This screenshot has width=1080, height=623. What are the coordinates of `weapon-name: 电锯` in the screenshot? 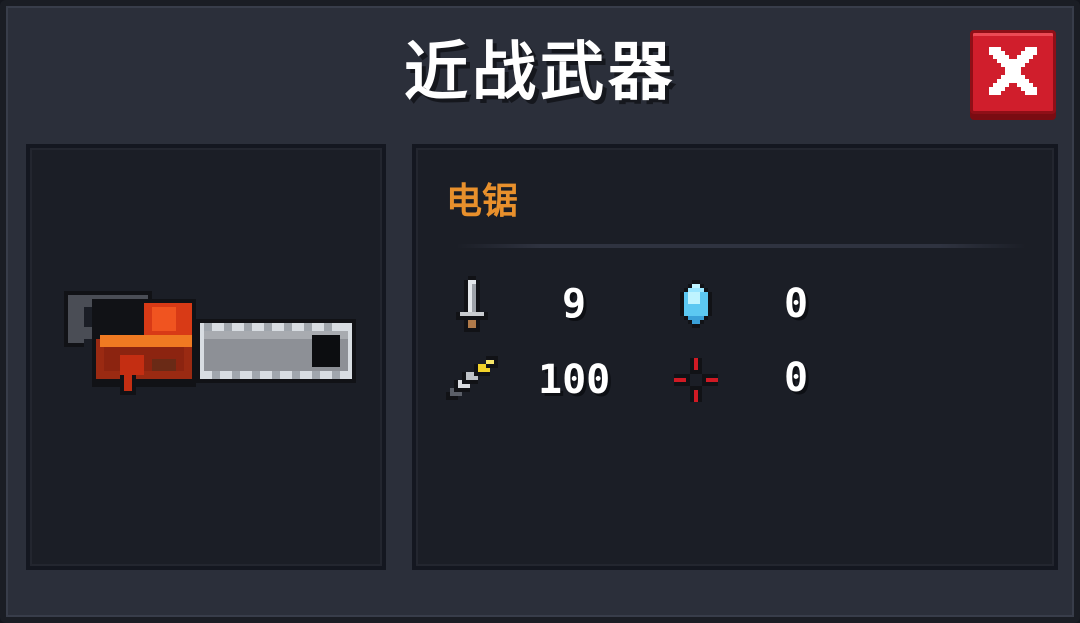 It's located at (482, 201).